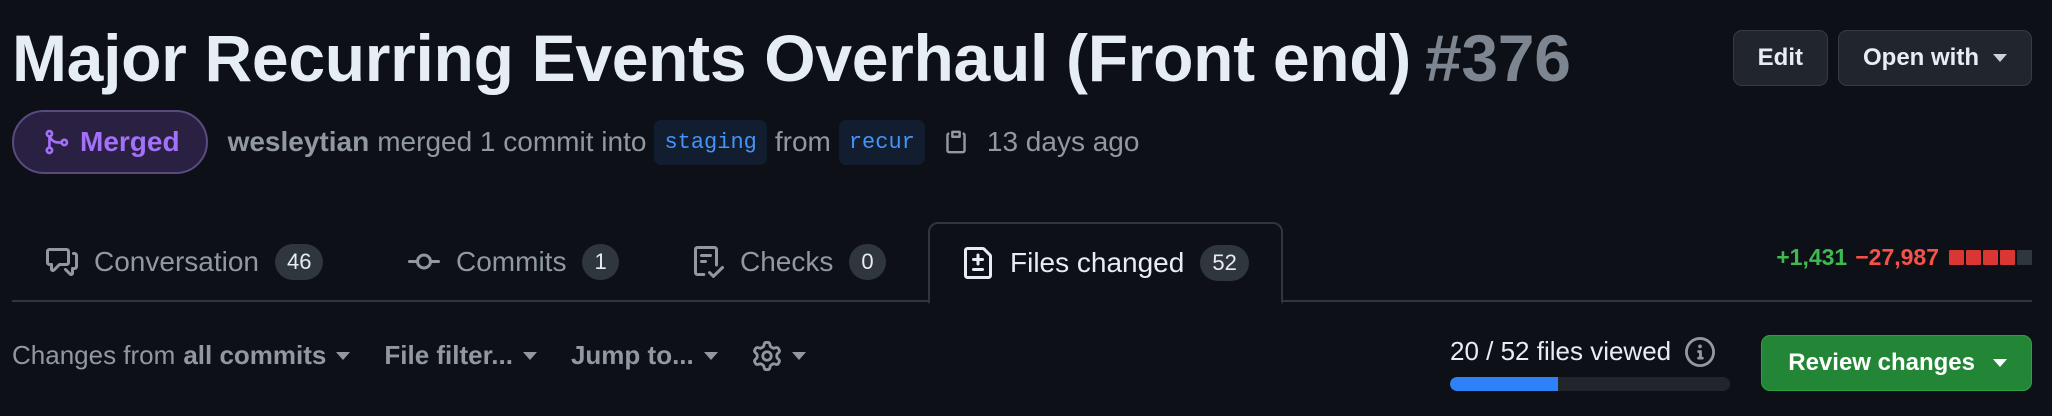  I want to click on base-branch: staging, so click(710, 142).